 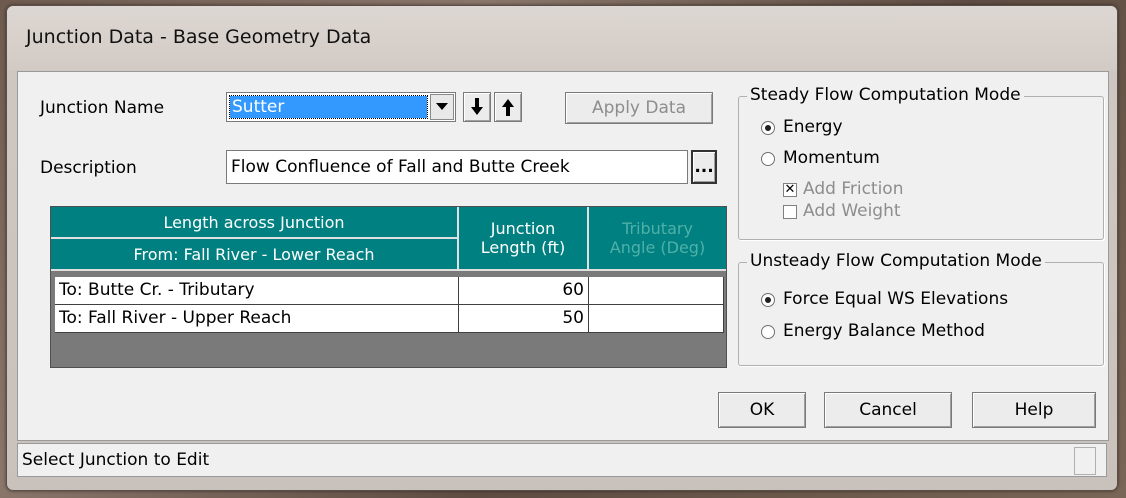 What do you see at coordinates (524, 319) in the screenshot?
I see `row-2-length: 50` at bounding box center [524, 319].